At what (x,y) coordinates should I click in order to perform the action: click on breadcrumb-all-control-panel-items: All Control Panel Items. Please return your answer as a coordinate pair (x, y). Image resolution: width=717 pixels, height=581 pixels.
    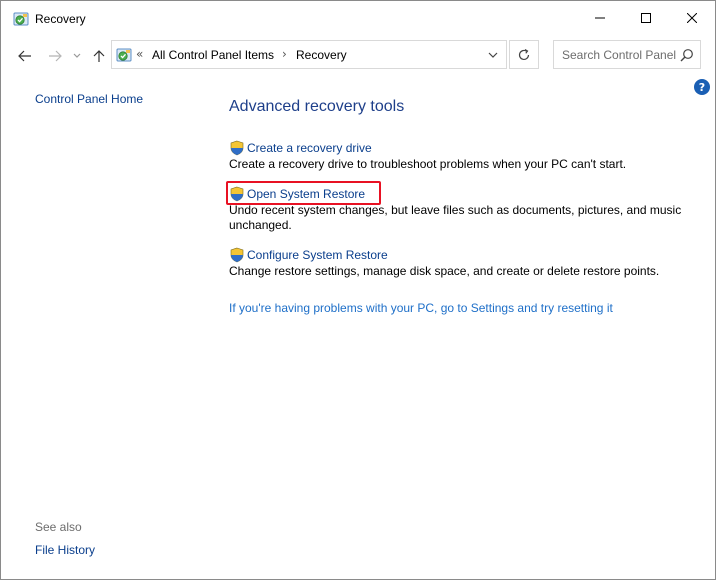
    Looking at the image, I should click on (213, 55).